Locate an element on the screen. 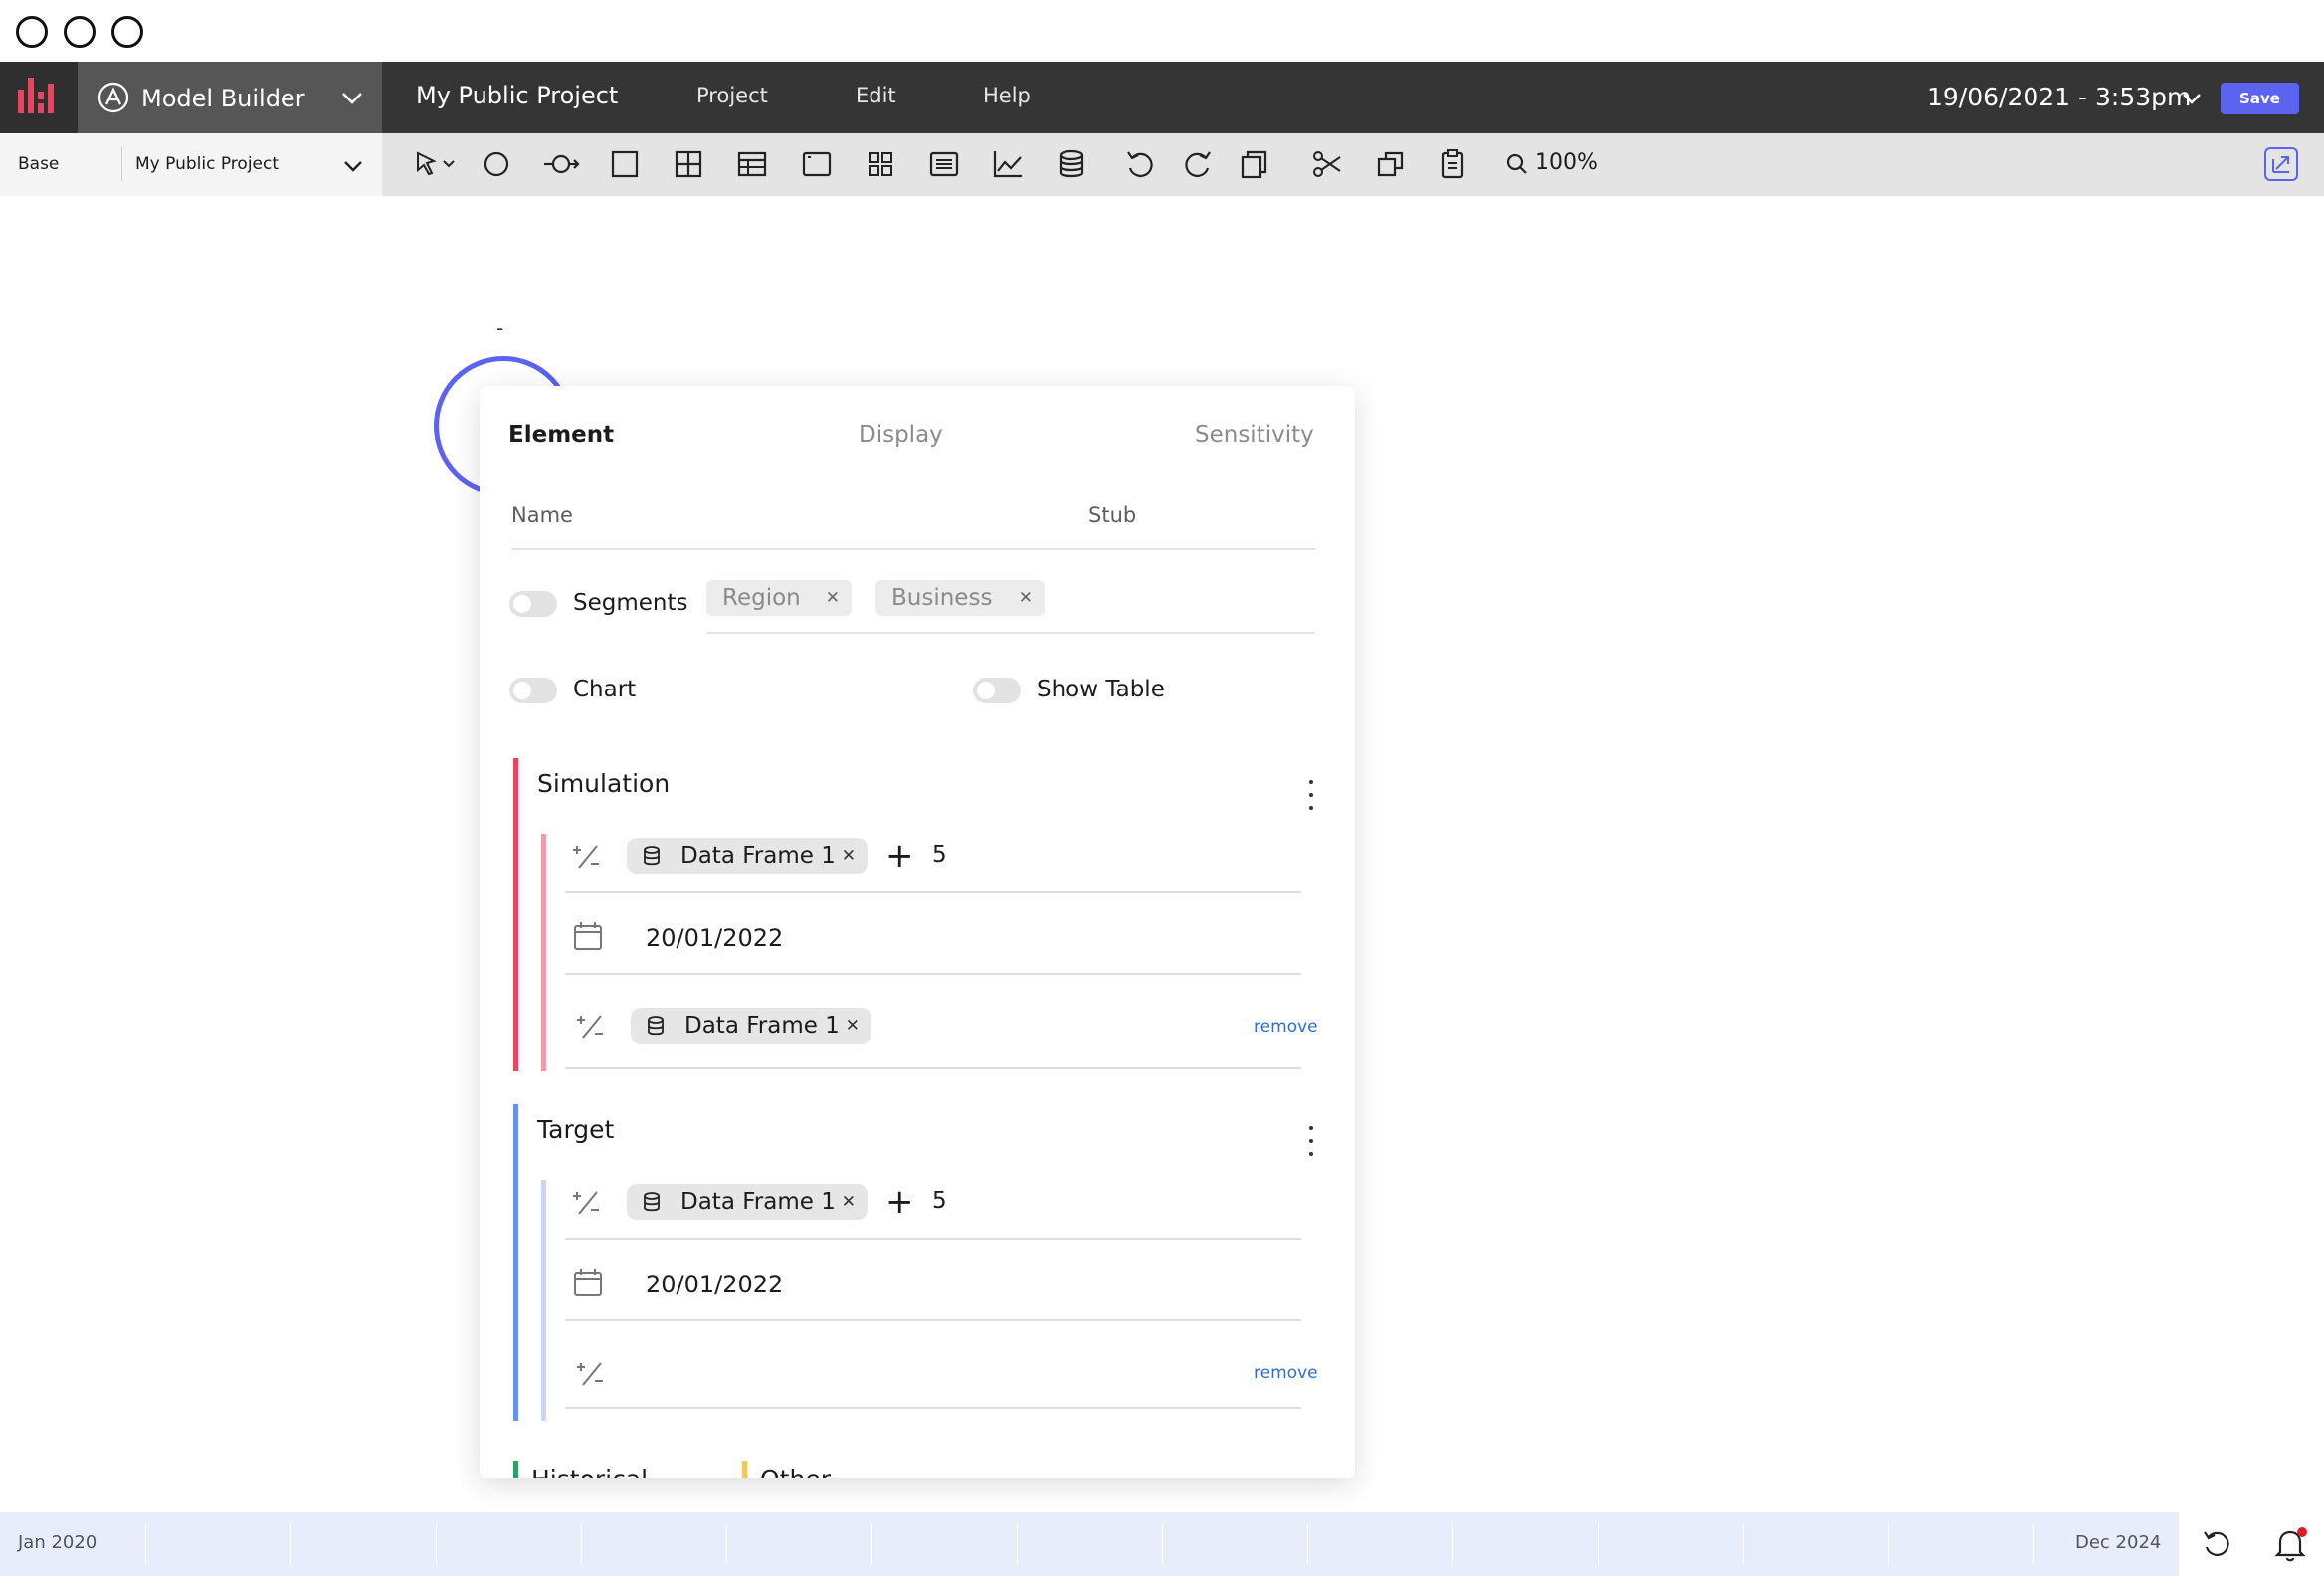 This screenshot has width=2324, height=1576. bell-icon is located at coordinates (2290, 1544).